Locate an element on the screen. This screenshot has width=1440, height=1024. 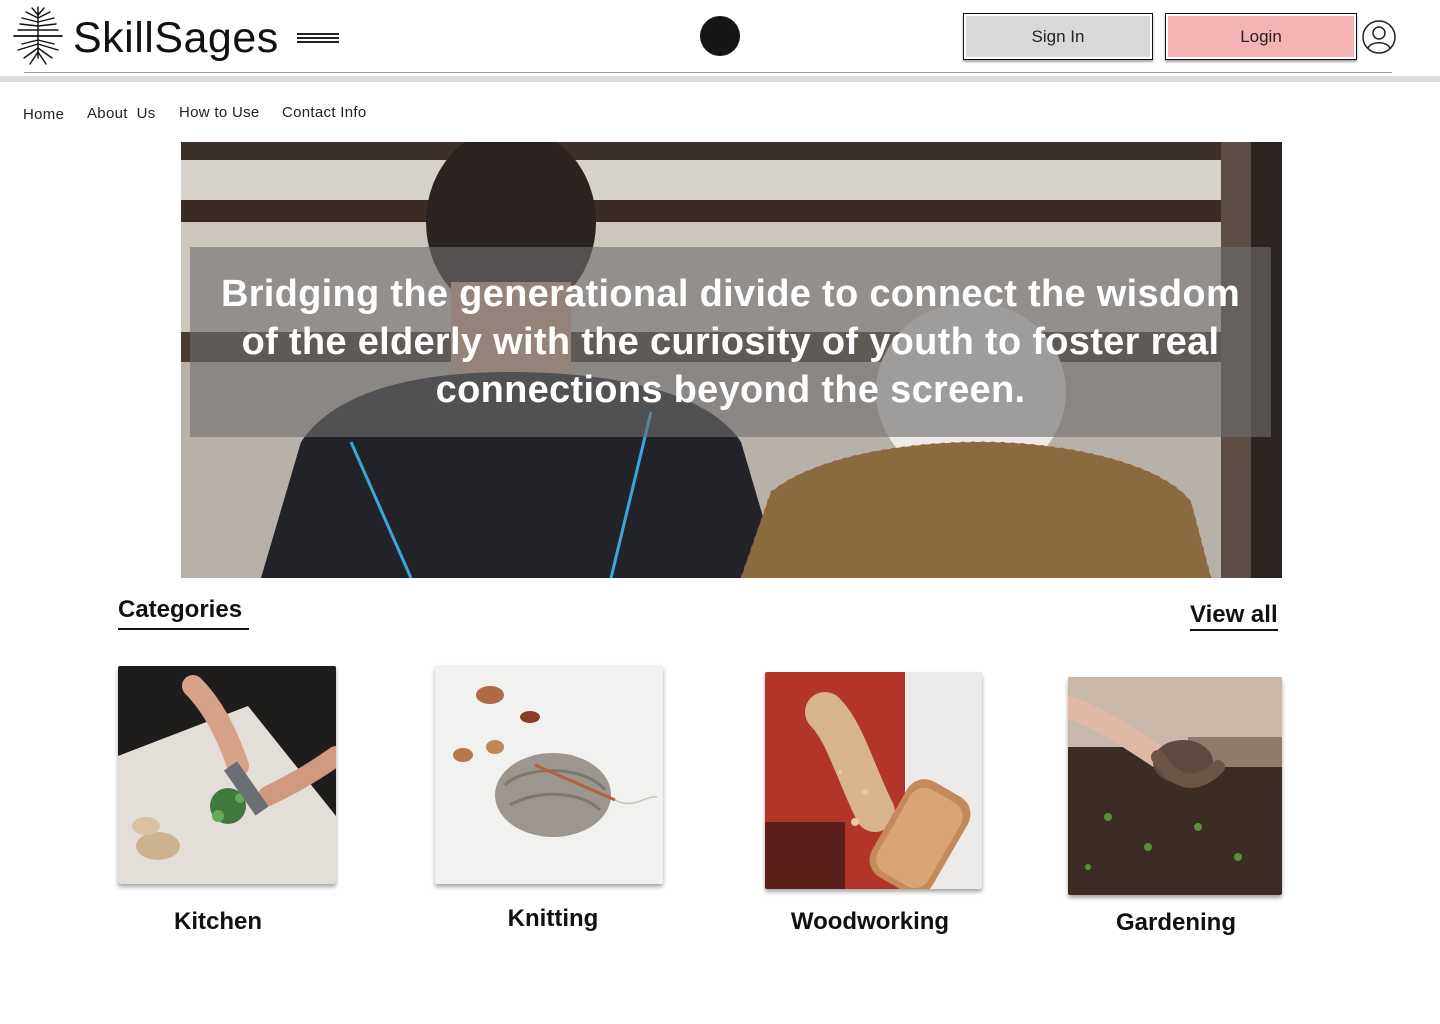
header-bar is located at coordinates (720, 79).